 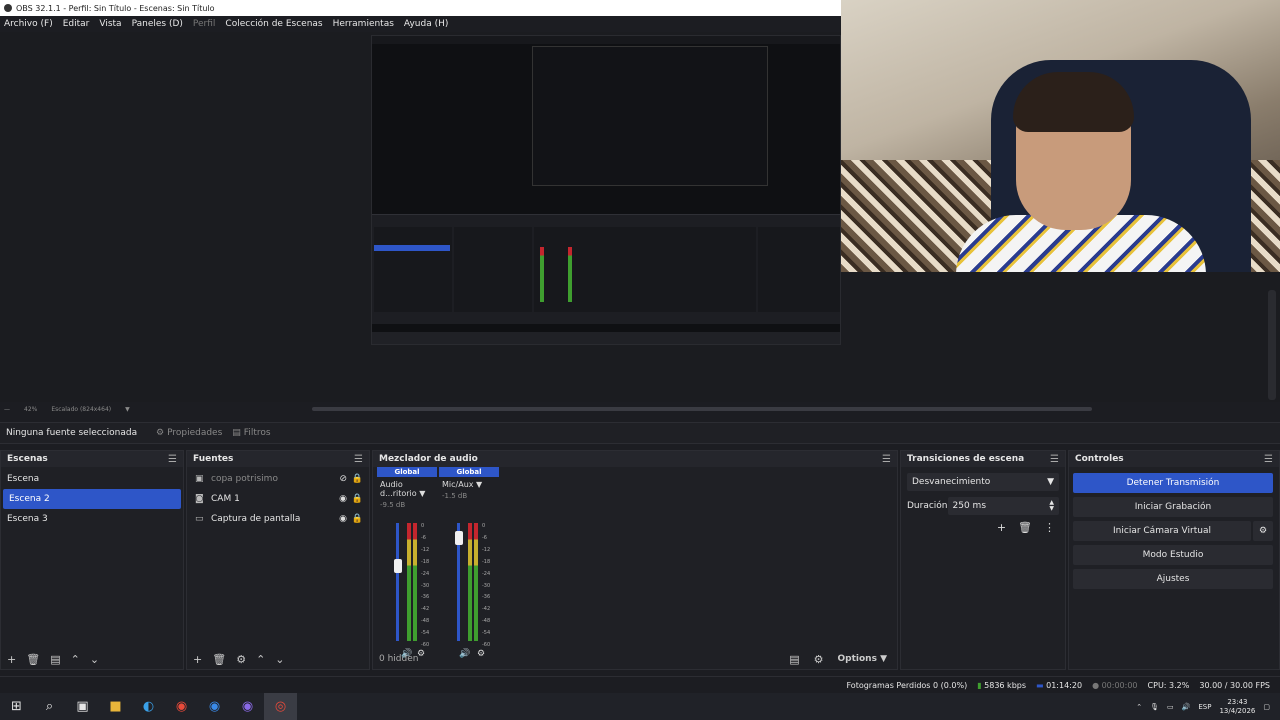 What do you see at coordinates (27, 459) in the screenshot?
I see `scenes-title: Escenas` at bounding box center [27, 459].